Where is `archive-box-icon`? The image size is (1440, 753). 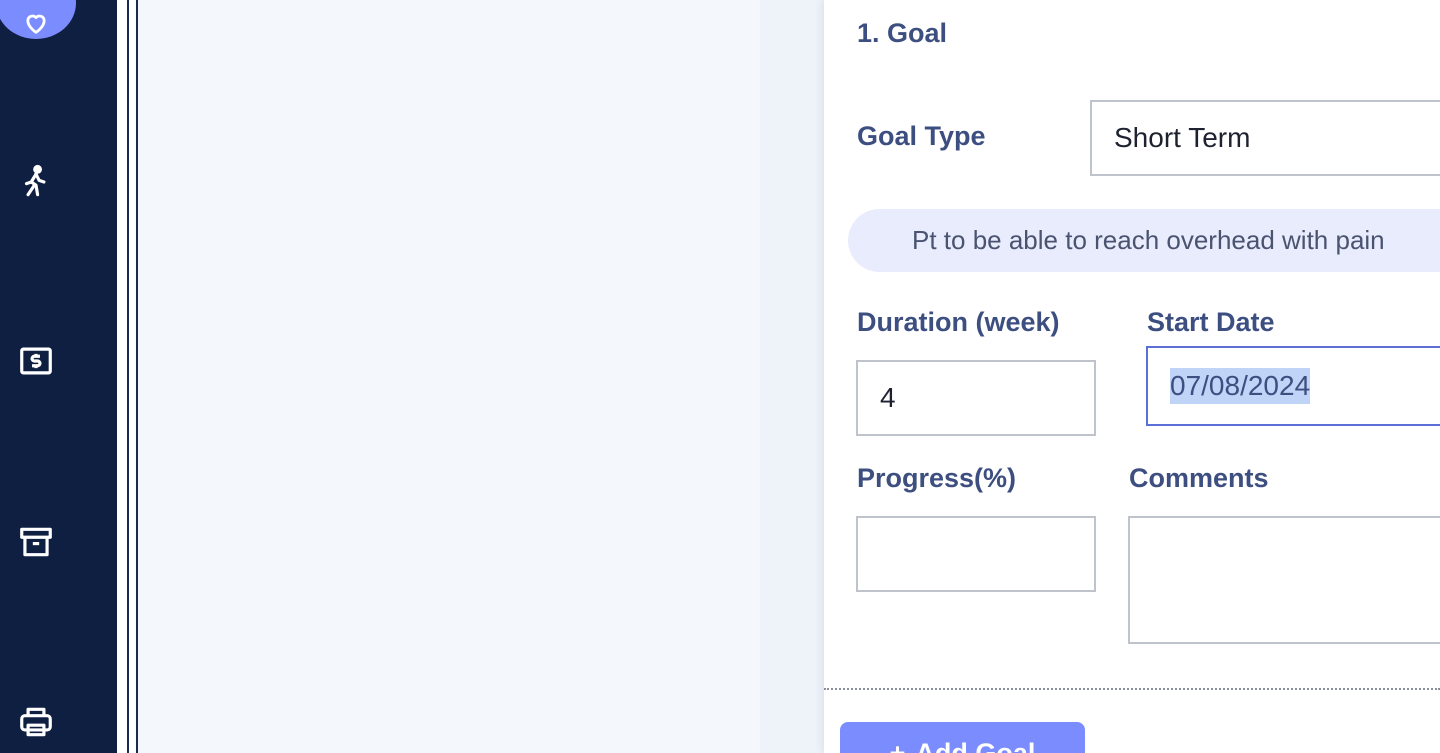
archive-box-icon is located at coordinates (36, 542).